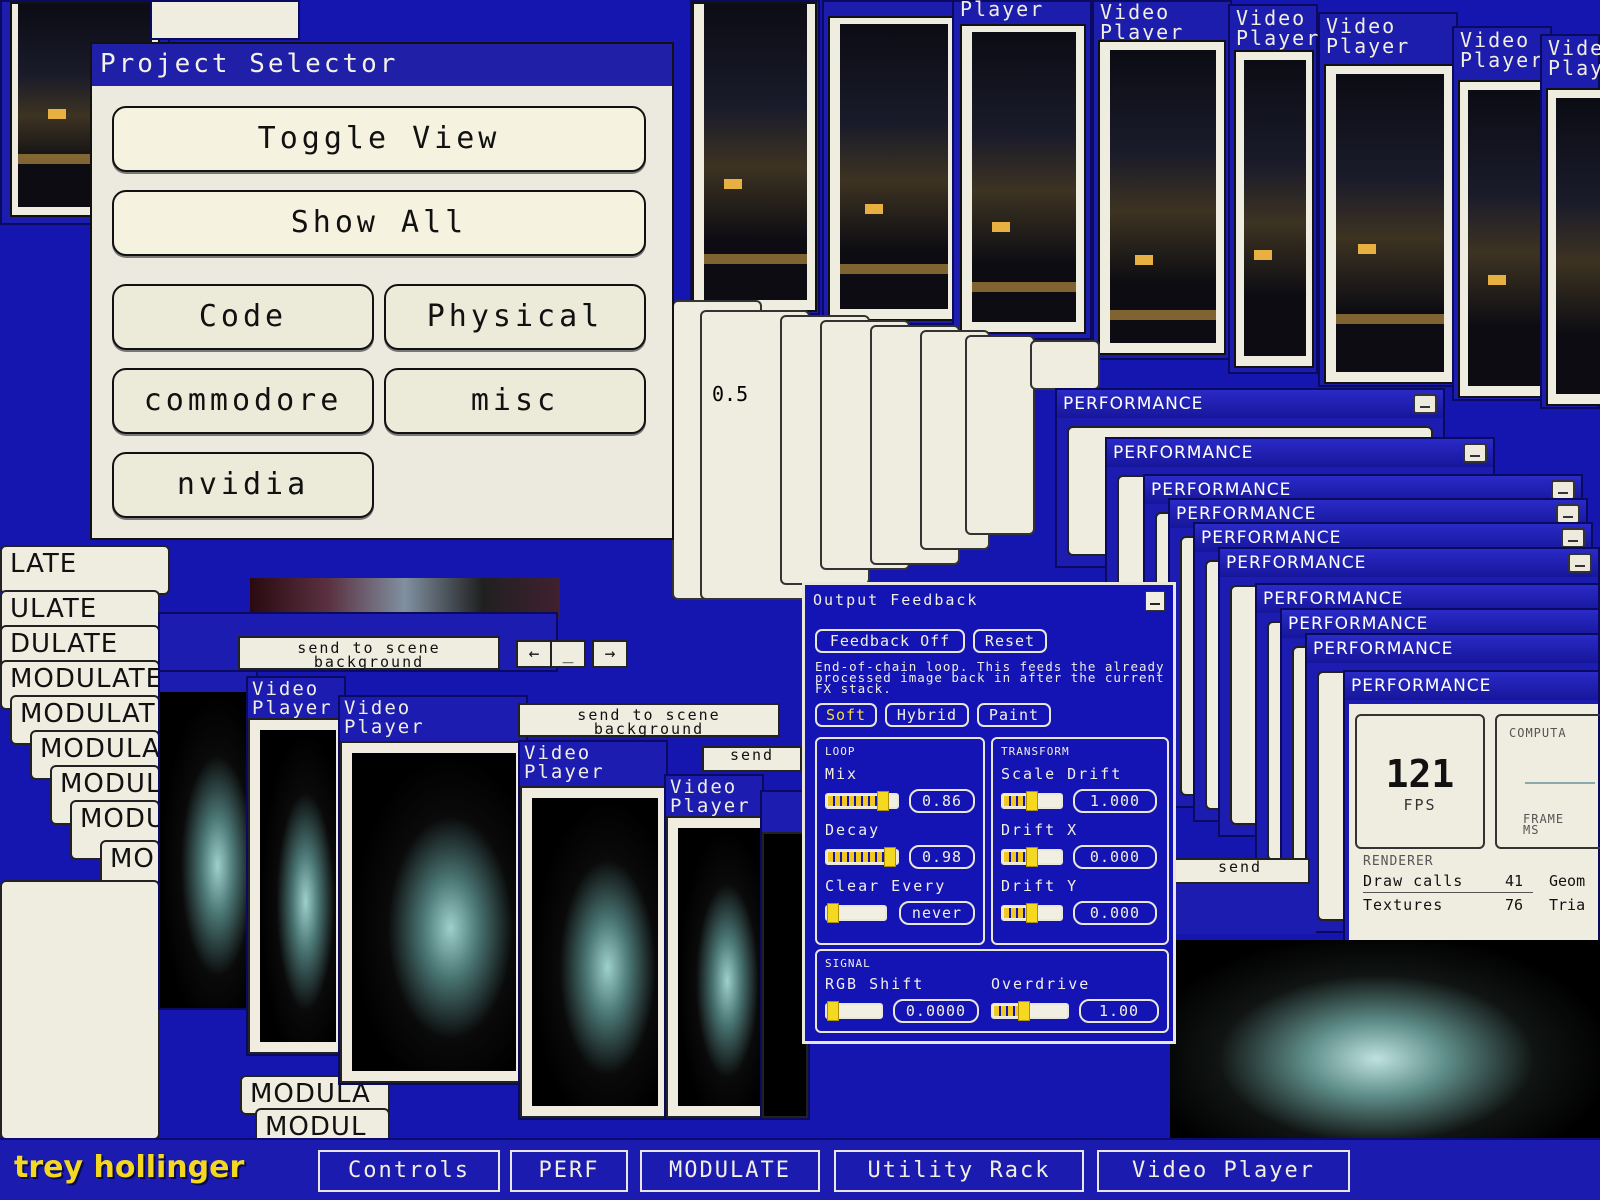 The image size is (1600, 1200). I want to click on taskbar-utility-rack-button: Utility Rack, so click(959, 1171).